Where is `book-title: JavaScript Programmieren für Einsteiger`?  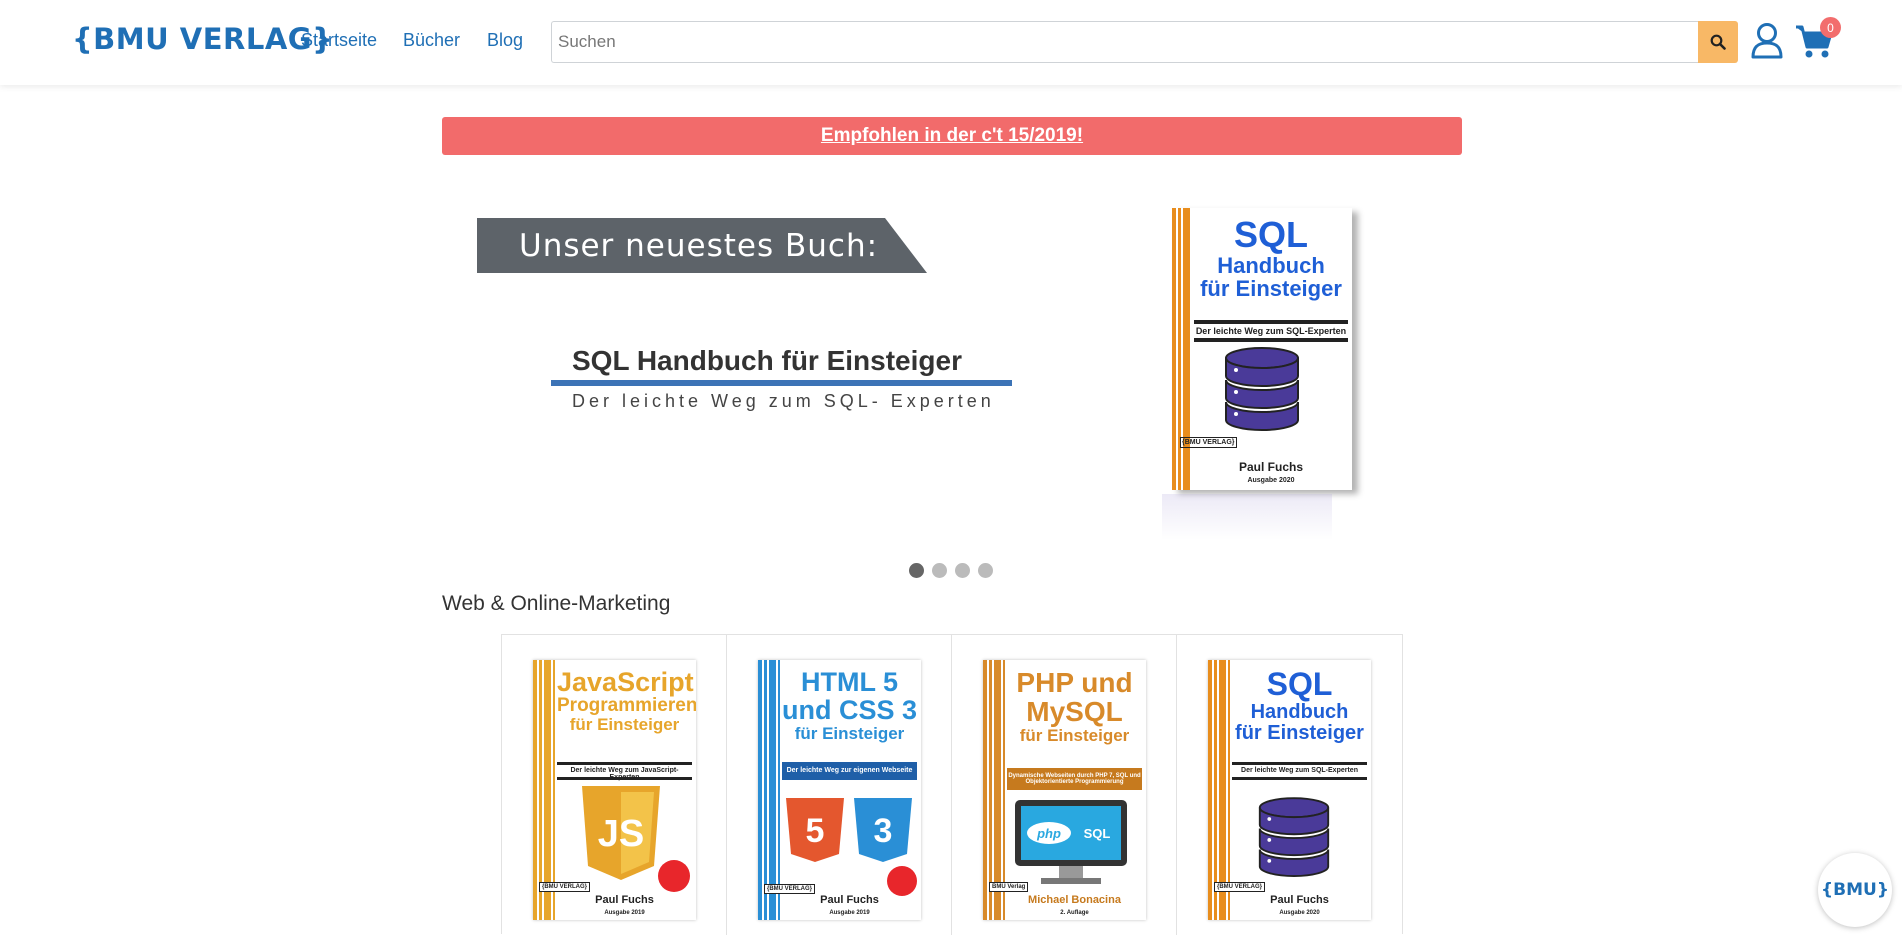 book-title: JavaScript Programmieren für Einsteiger is located at coordinates (626, 701).